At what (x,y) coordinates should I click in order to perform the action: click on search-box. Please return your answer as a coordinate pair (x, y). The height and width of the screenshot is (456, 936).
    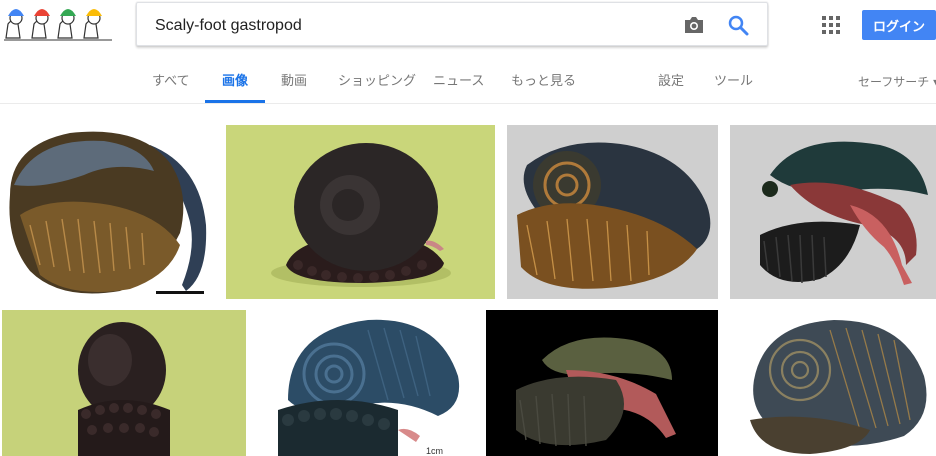
    Looking at the image, I should click on (452, 24).